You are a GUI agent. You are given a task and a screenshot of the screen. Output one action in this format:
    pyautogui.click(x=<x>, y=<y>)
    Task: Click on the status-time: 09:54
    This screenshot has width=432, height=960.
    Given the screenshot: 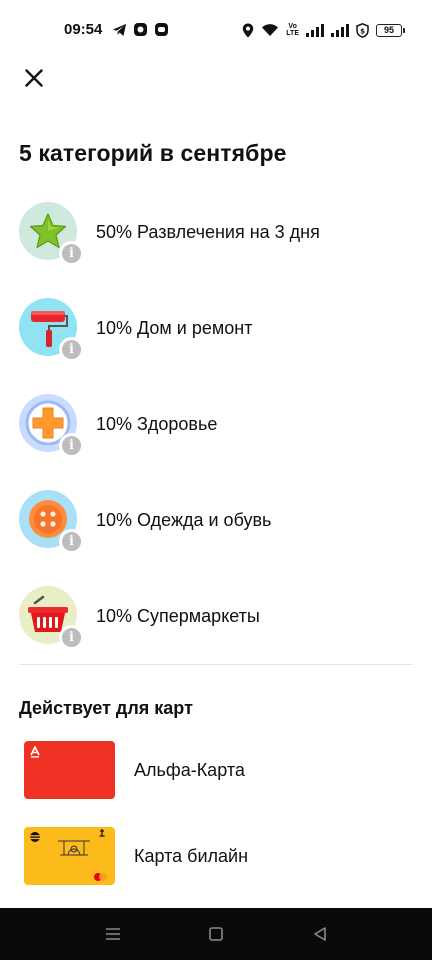 What is the action you would take?
    pyautogui.click(x=83, y=29)
    